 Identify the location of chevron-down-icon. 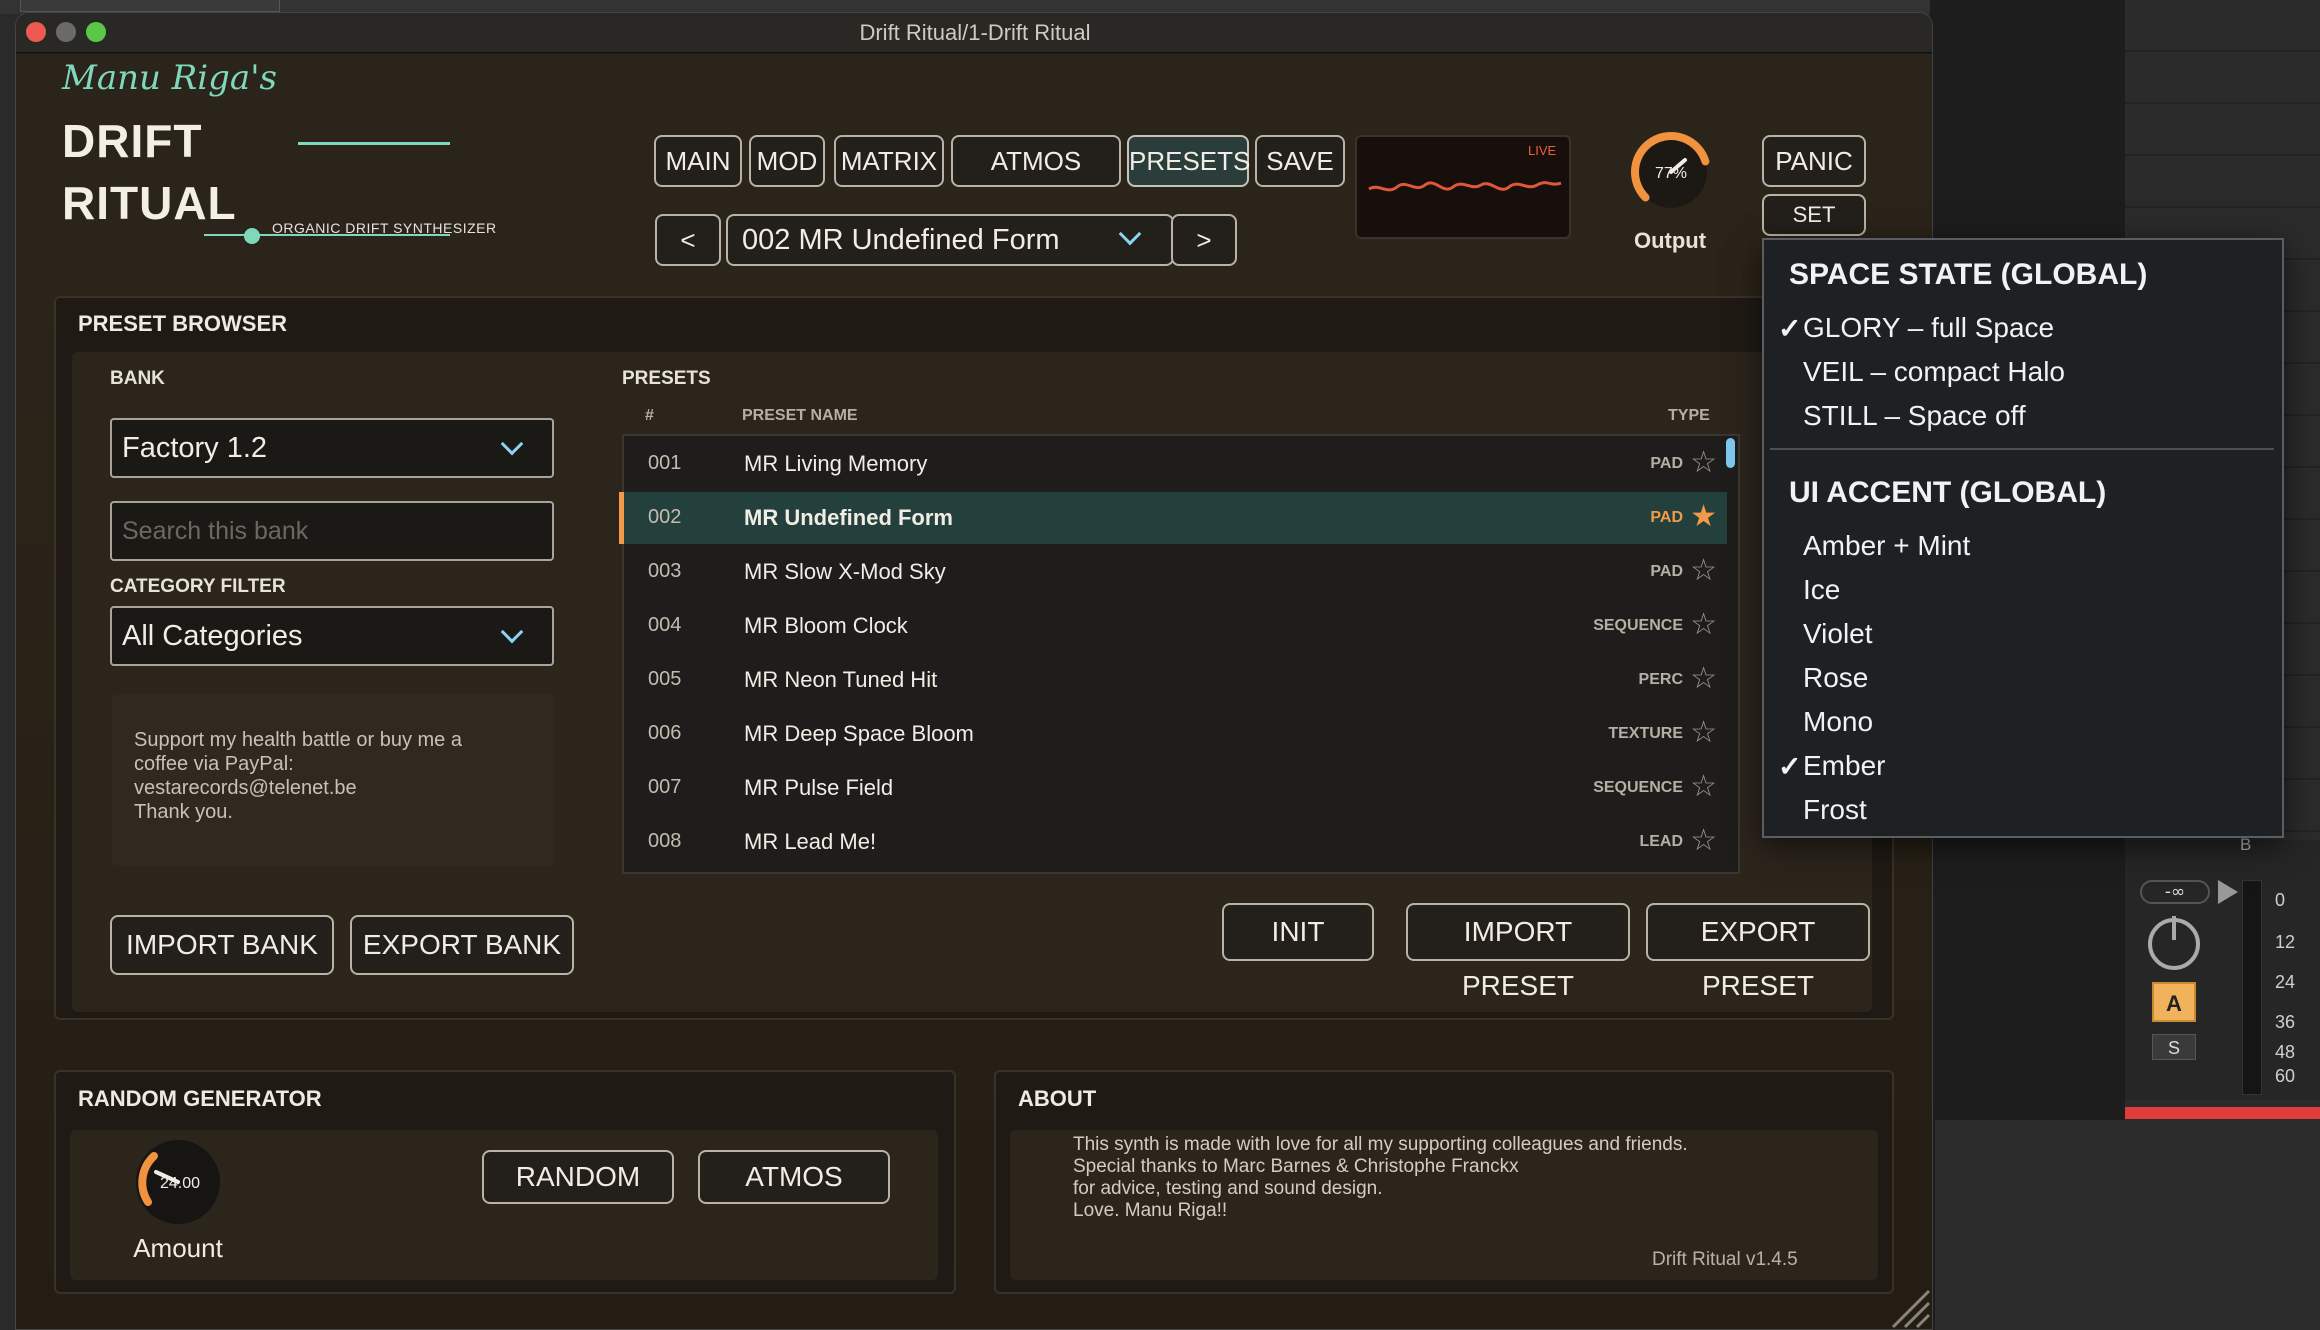
(512, 444).